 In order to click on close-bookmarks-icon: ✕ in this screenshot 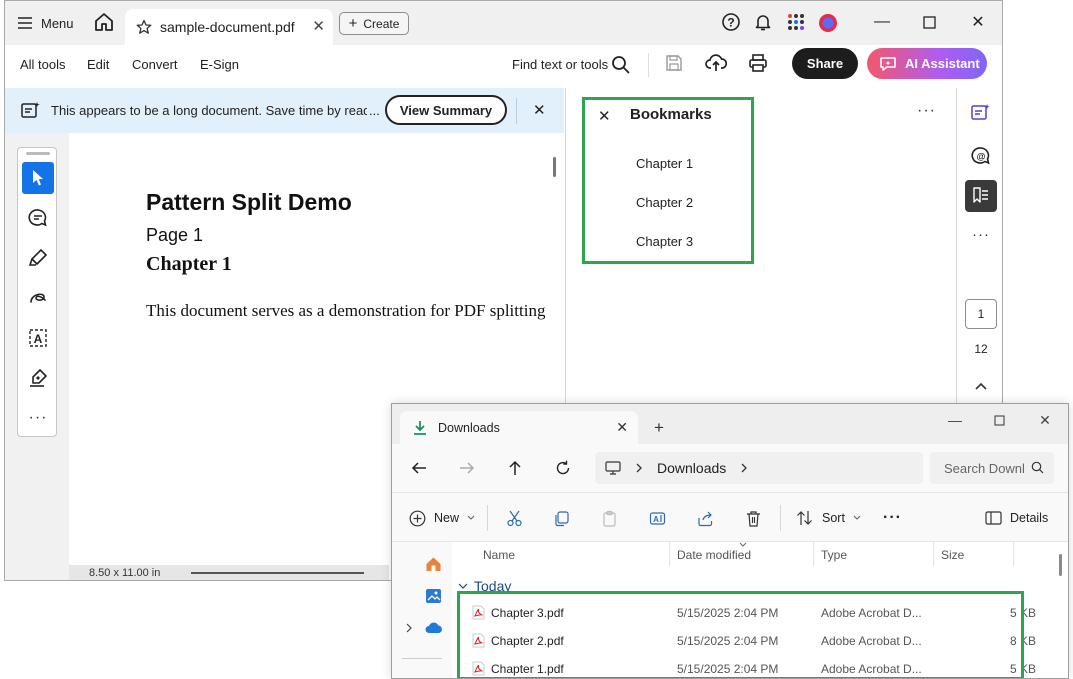, I will do `click(604, 116)`.